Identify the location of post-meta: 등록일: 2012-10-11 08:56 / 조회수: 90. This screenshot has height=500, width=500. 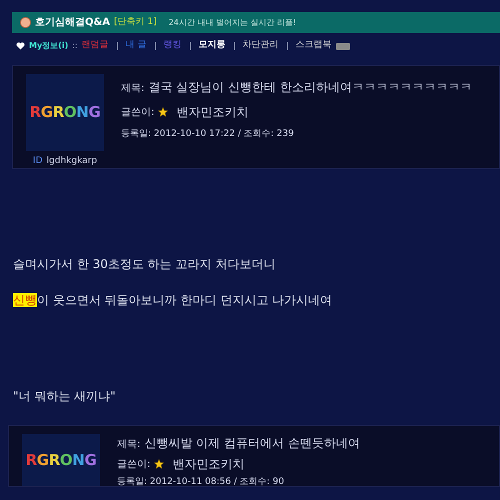
(201, 481).